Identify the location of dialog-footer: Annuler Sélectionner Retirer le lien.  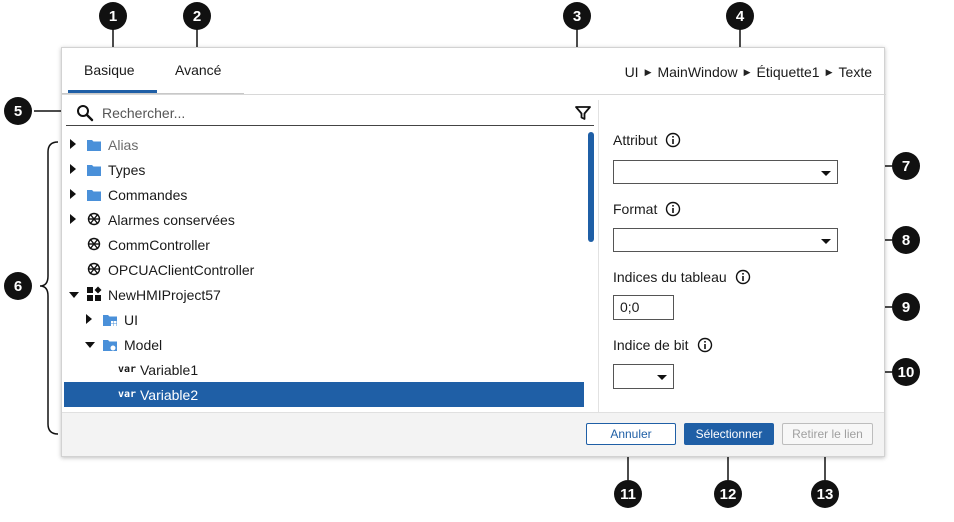
(473, 434).